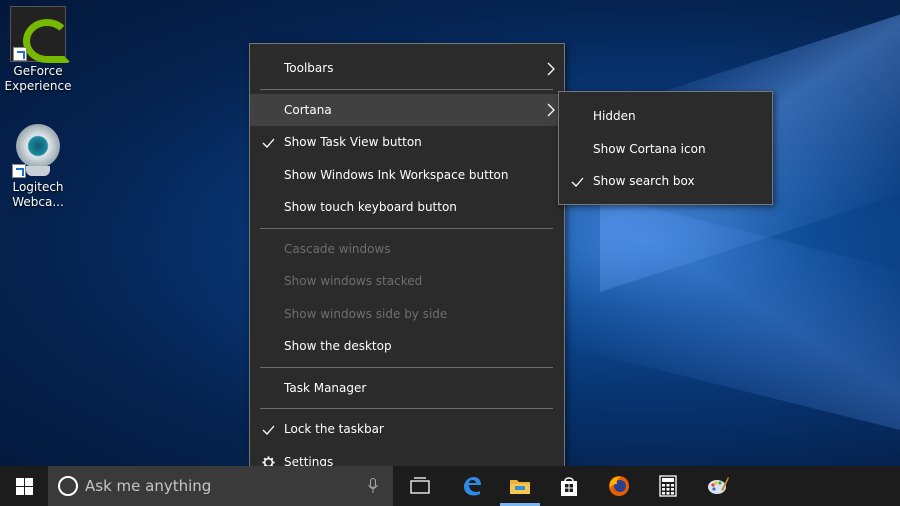  I want to click on submenu-item-hidden: Hidden, so click(665, 116).